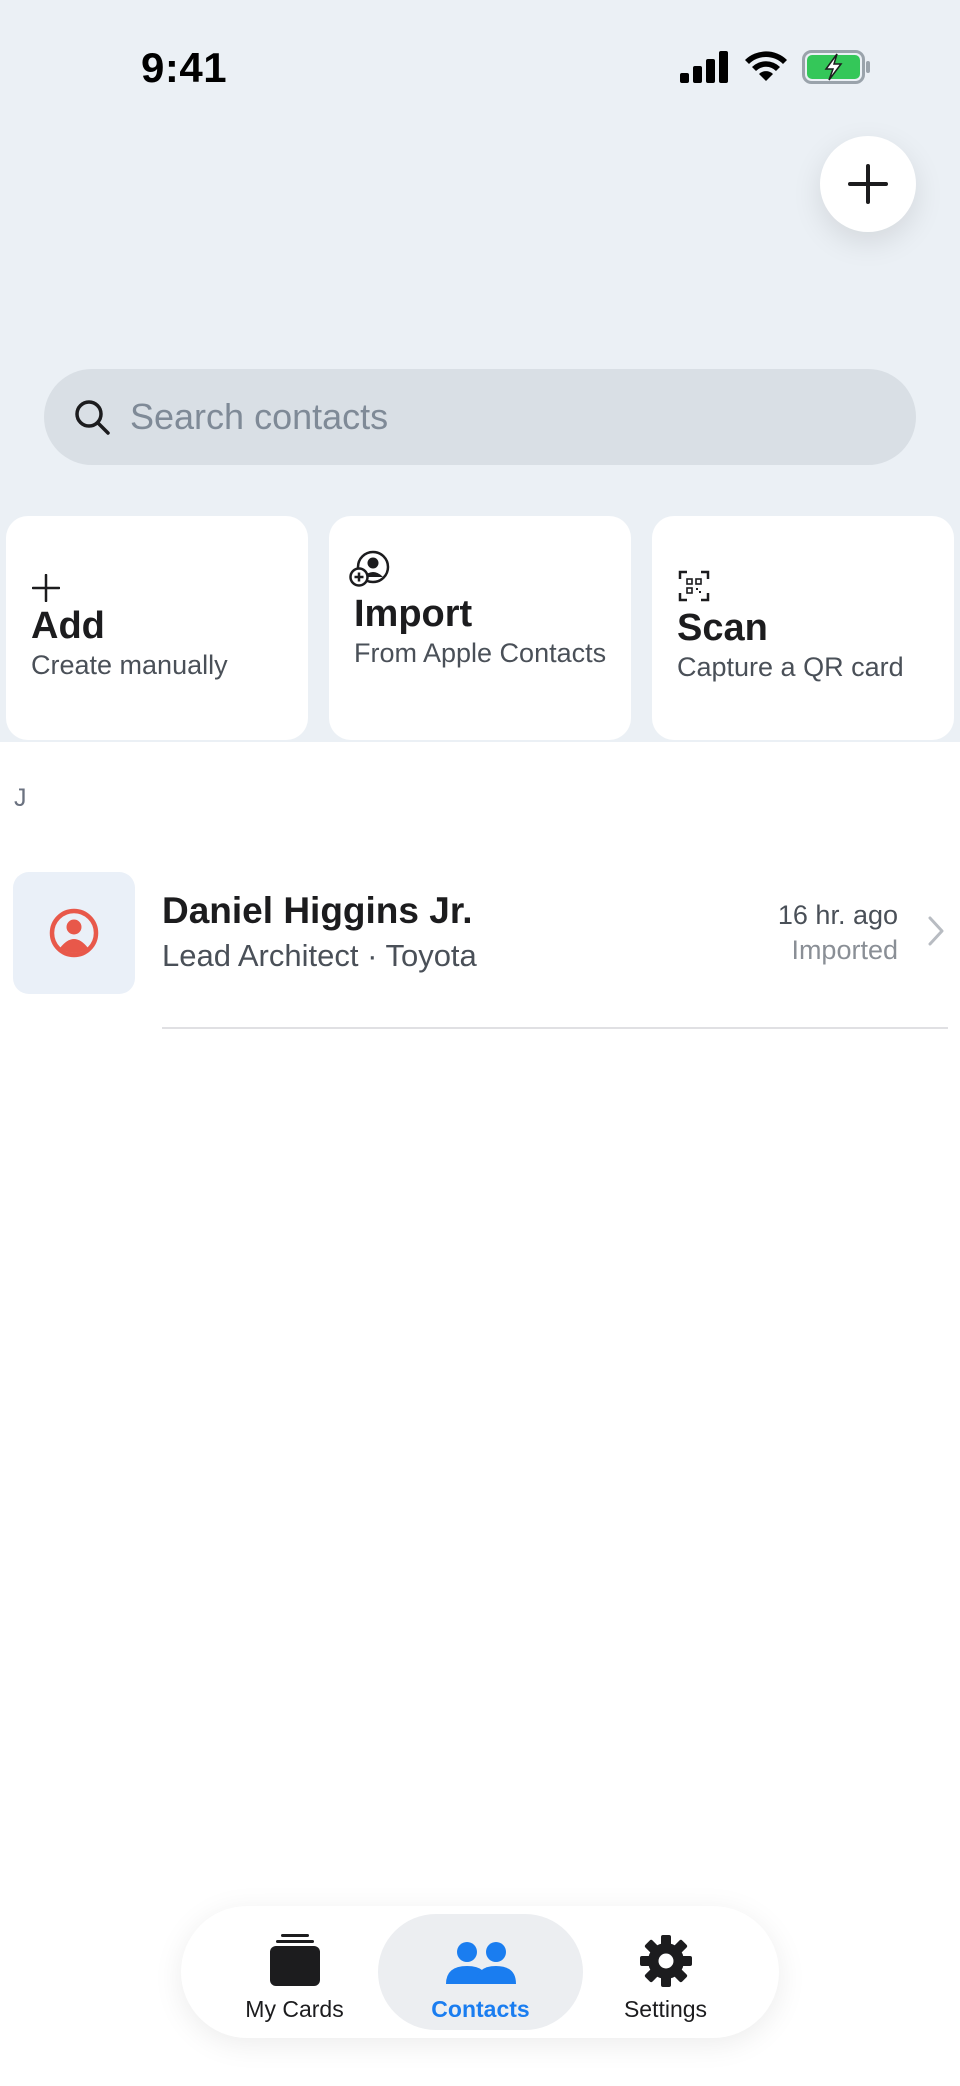 The image size is (960, 2086). I want to click on search-input, so click(490, 417).